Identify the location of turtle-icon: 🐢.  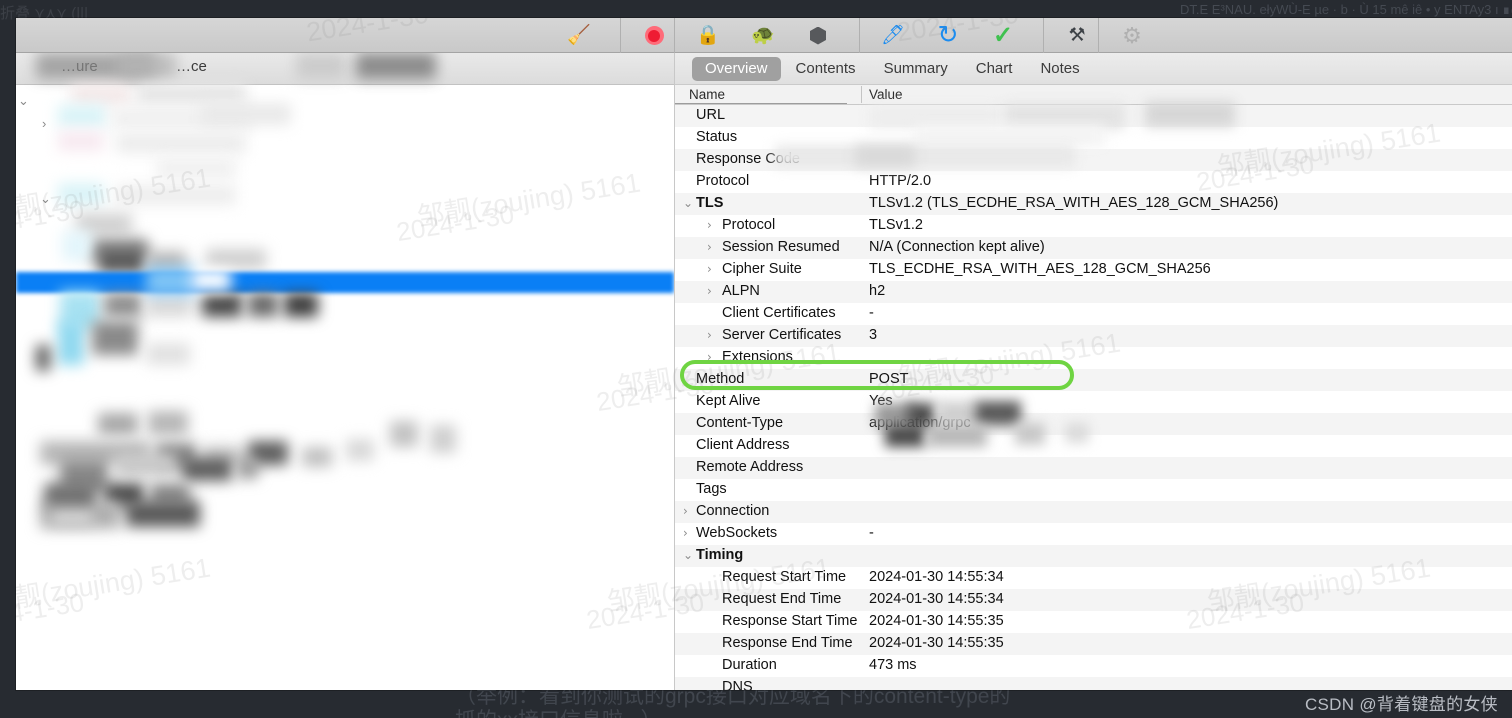
(763, 35).